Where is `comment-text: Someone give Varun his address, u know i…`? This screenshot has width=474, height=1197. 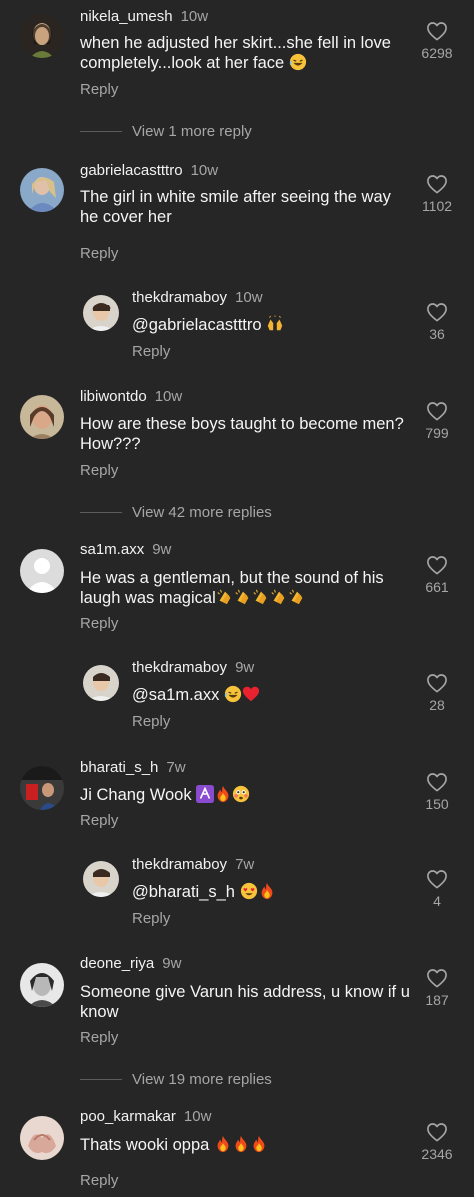 comment-text: Someone give Varun his address, u know i… is located at coordinates (245, 1002).